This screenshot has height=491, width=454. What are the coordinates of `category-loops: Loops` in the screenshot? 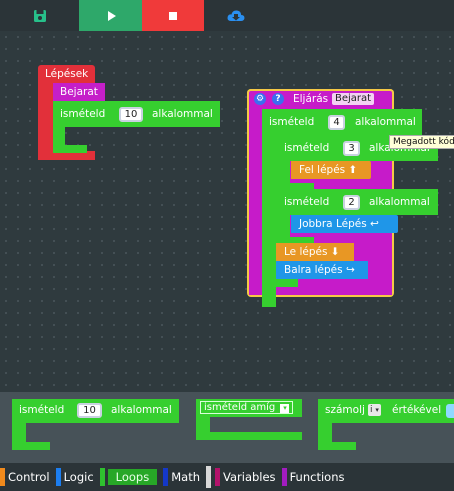 It's located at (128, 477).